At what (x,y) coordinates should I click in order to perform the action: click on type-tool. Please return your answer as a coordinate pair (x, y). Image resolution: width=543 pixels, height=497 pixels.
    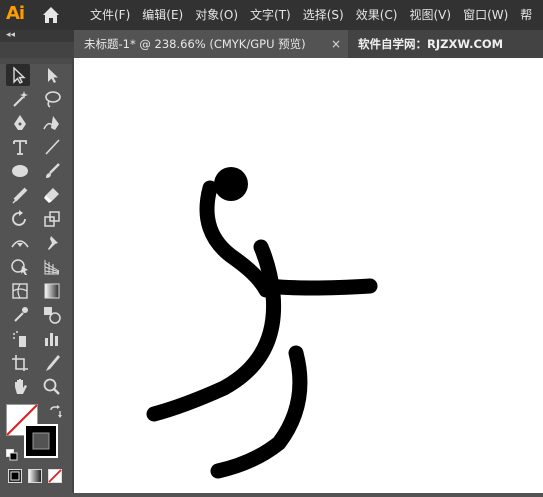
    Looking at the image, I should click on (20, 147).